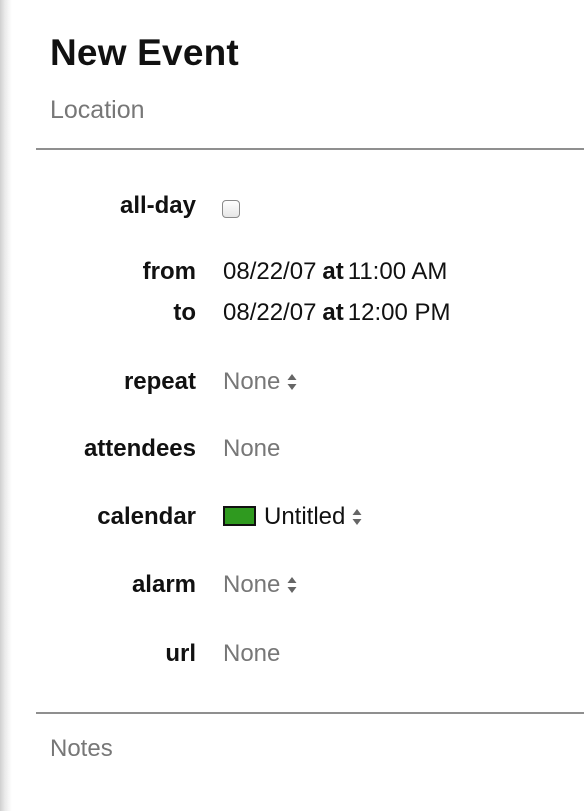 This screenshot has height=811, width=584. Describe the element at coordinates (144, 53) in the screenshot. I see `event-title: New Event` at that location.